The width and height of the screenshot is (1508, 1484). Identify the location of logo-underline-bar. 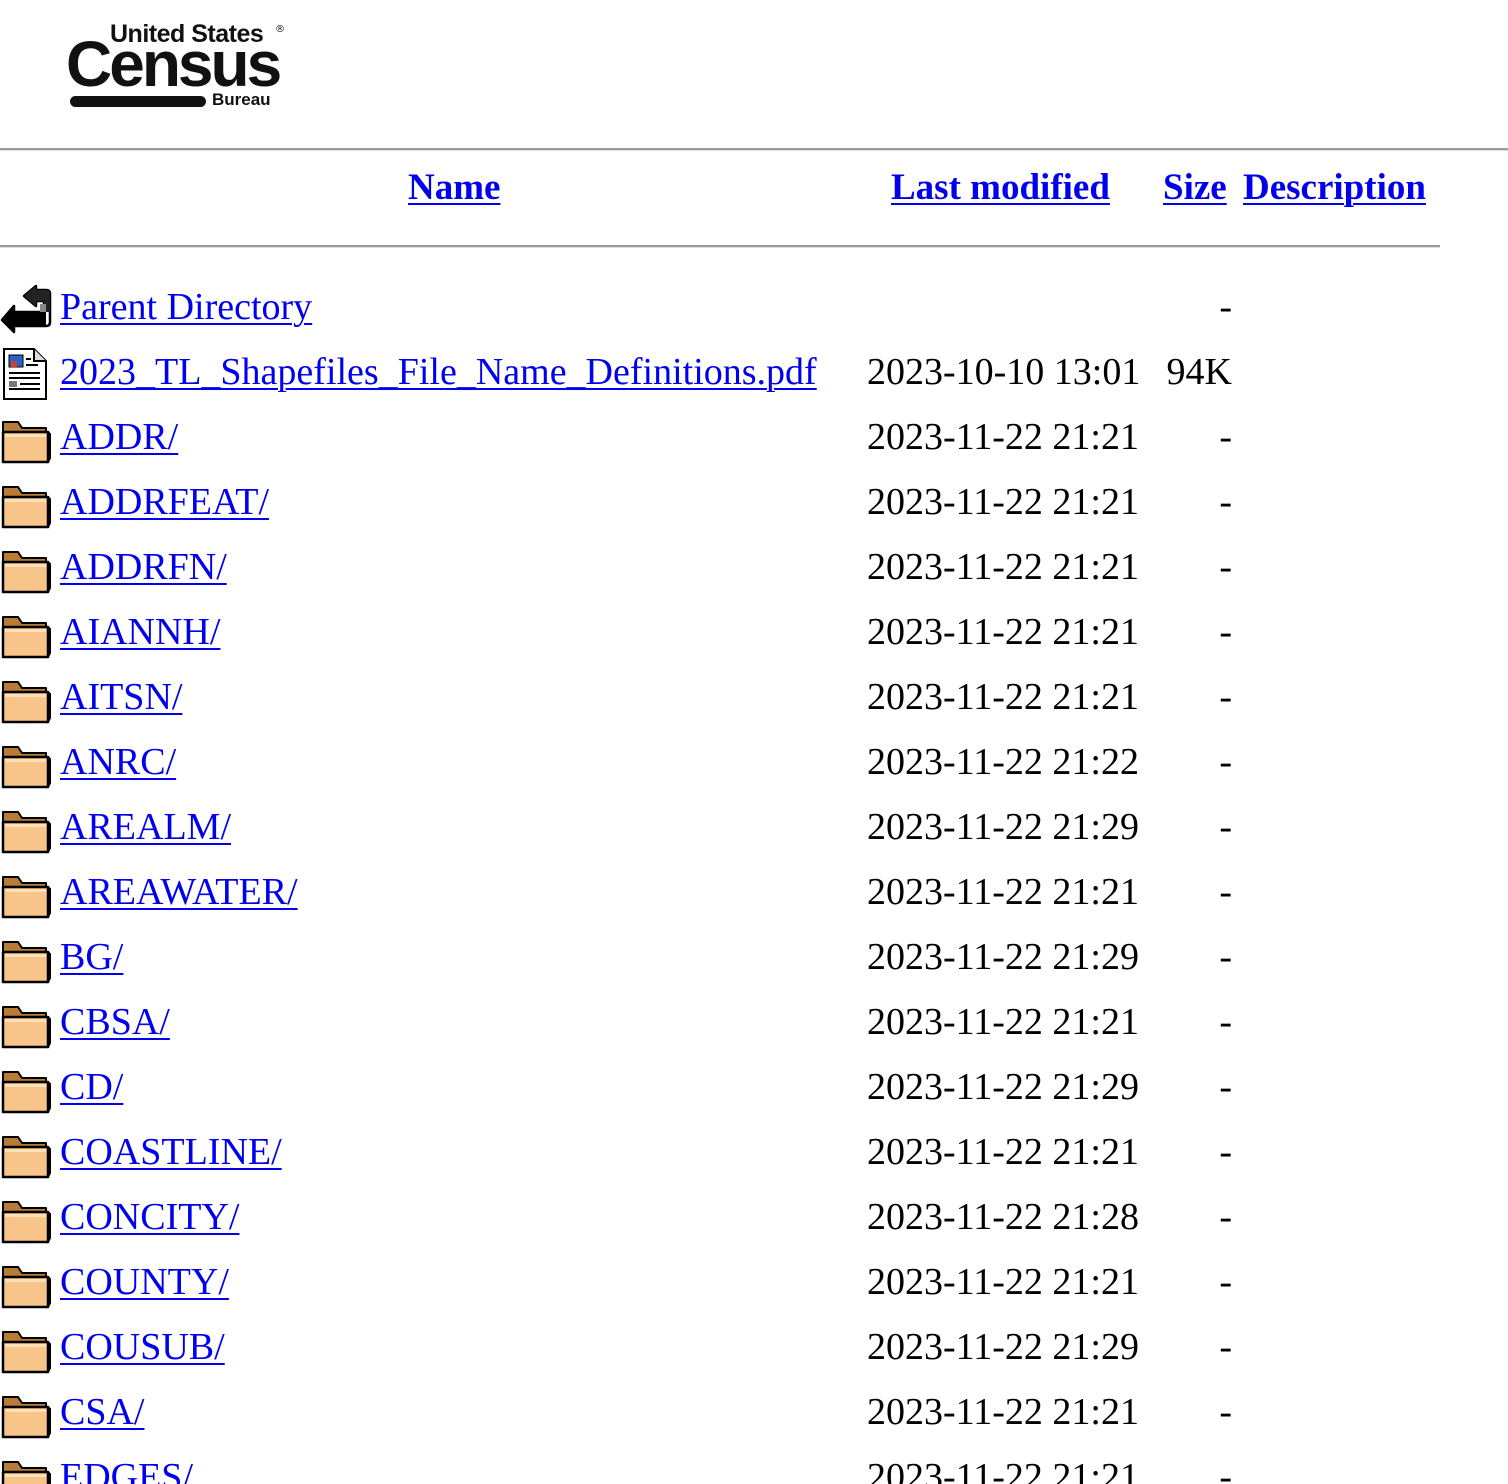
(138, 101).